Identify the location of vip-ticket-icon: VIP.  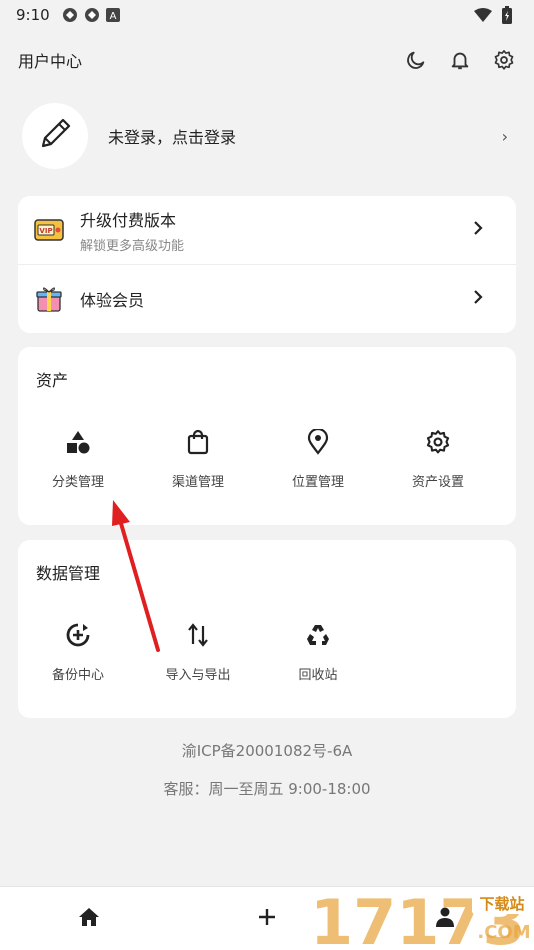
(49, 230).